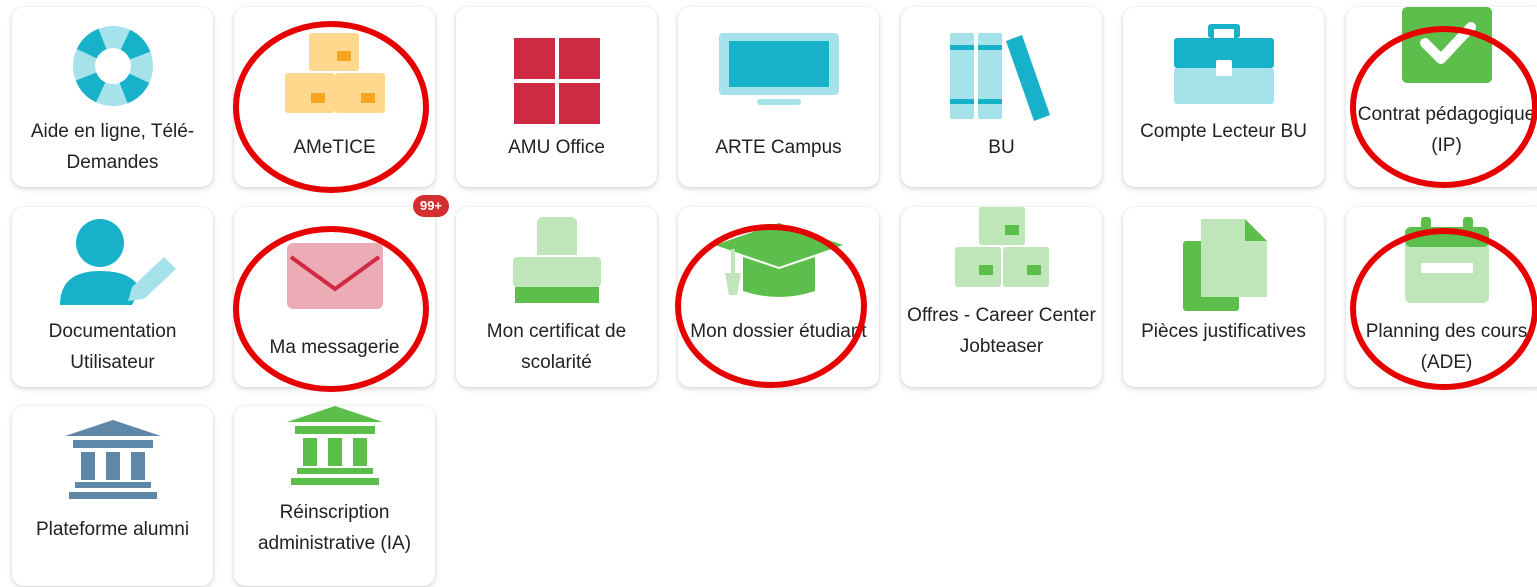 This screenshot has height=587, width=1537. Describe the element at coordinates (1446, 130) in the screenshot. I see `app-label: Contrat pédagogique (IP)` at that location.